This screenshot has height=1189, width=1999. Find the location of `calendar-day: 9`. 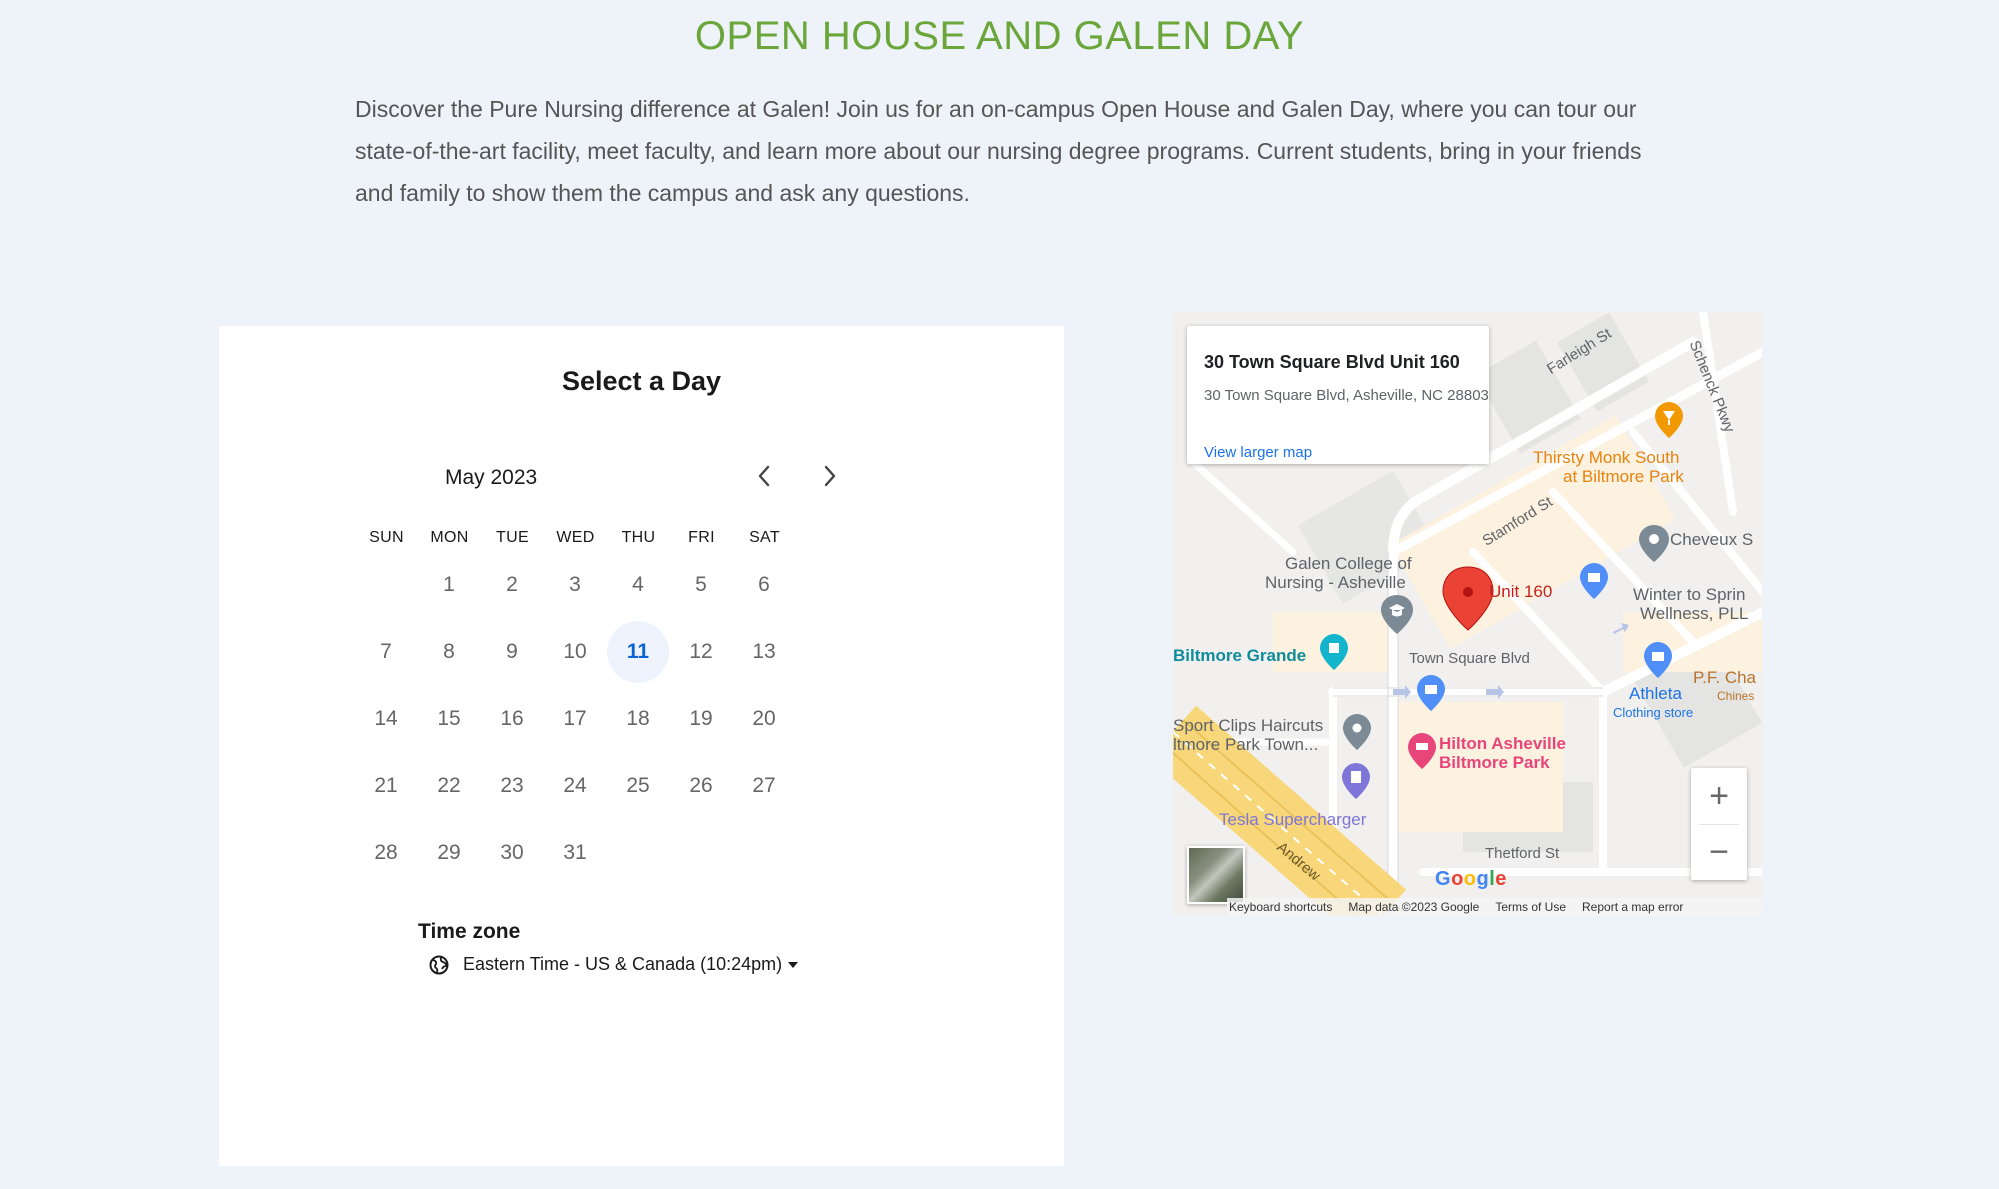

calendar-day: 9 is located at coordinates (512, 652).